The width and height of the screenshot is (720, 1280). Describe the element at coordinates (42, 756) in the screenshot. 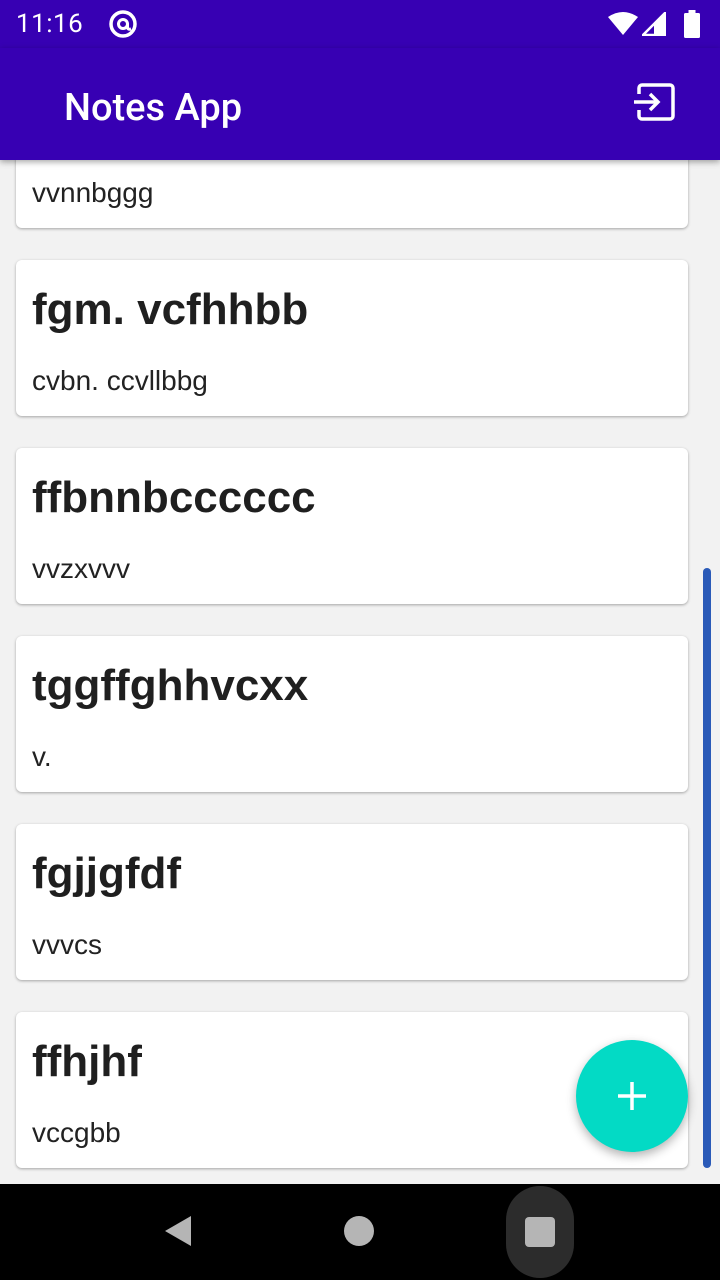

I see `note-body: v.` at that location.